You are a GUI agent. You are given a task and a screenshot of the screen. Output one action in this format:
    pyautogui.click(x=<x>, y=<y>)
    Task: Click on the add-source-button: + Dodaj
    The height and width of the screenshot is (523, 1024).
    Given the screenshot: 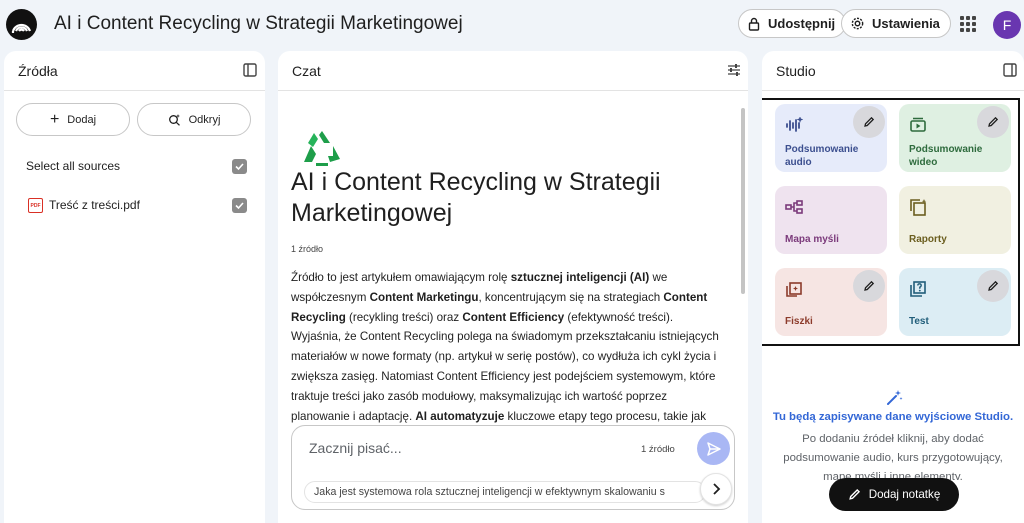 What is the action you would take?
    pyautogui.click(x=73, y=119)
    